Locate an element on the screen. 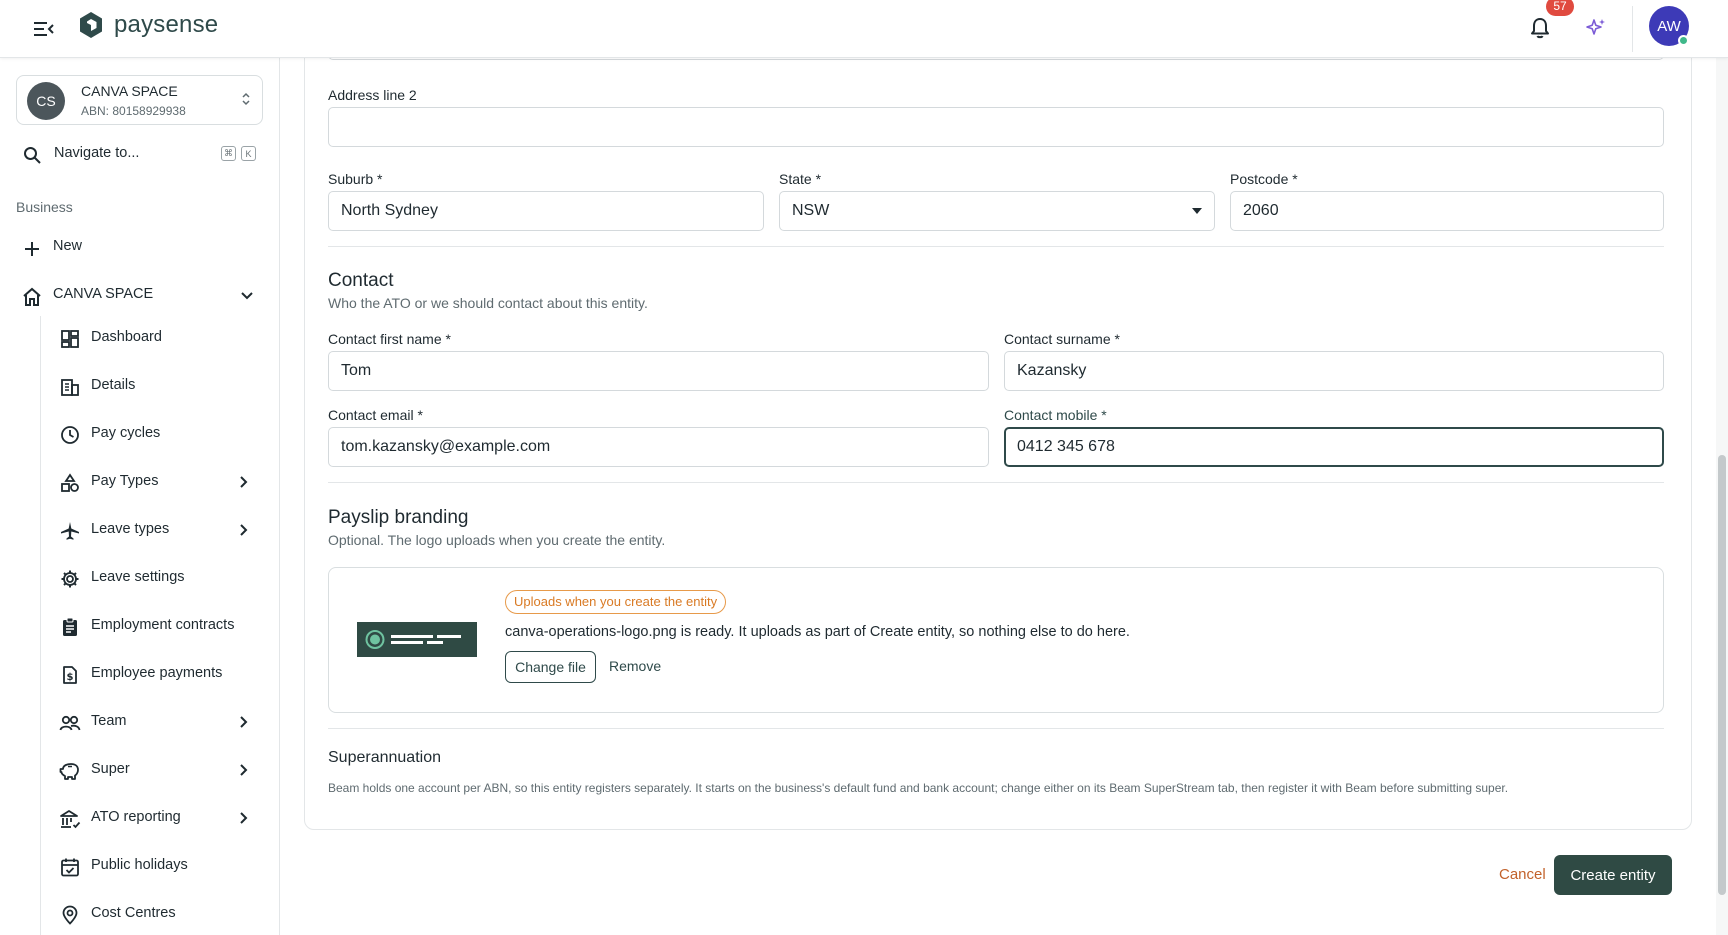 Image resolution: width=1728 pixels, height=935 pixels. sidebar-item-dashboard: Dashboard is located at coordinates (155, 340).